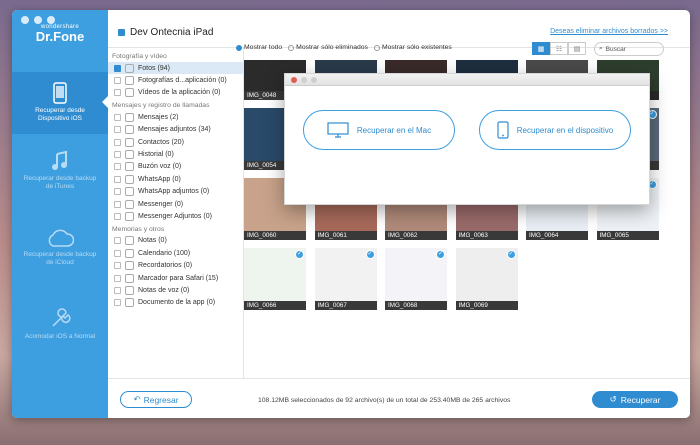 The image size is (700, 445). Describe the element at coordinates (577, 48) in the screenshot. I see `detail-view-icon: ▤` at that location.